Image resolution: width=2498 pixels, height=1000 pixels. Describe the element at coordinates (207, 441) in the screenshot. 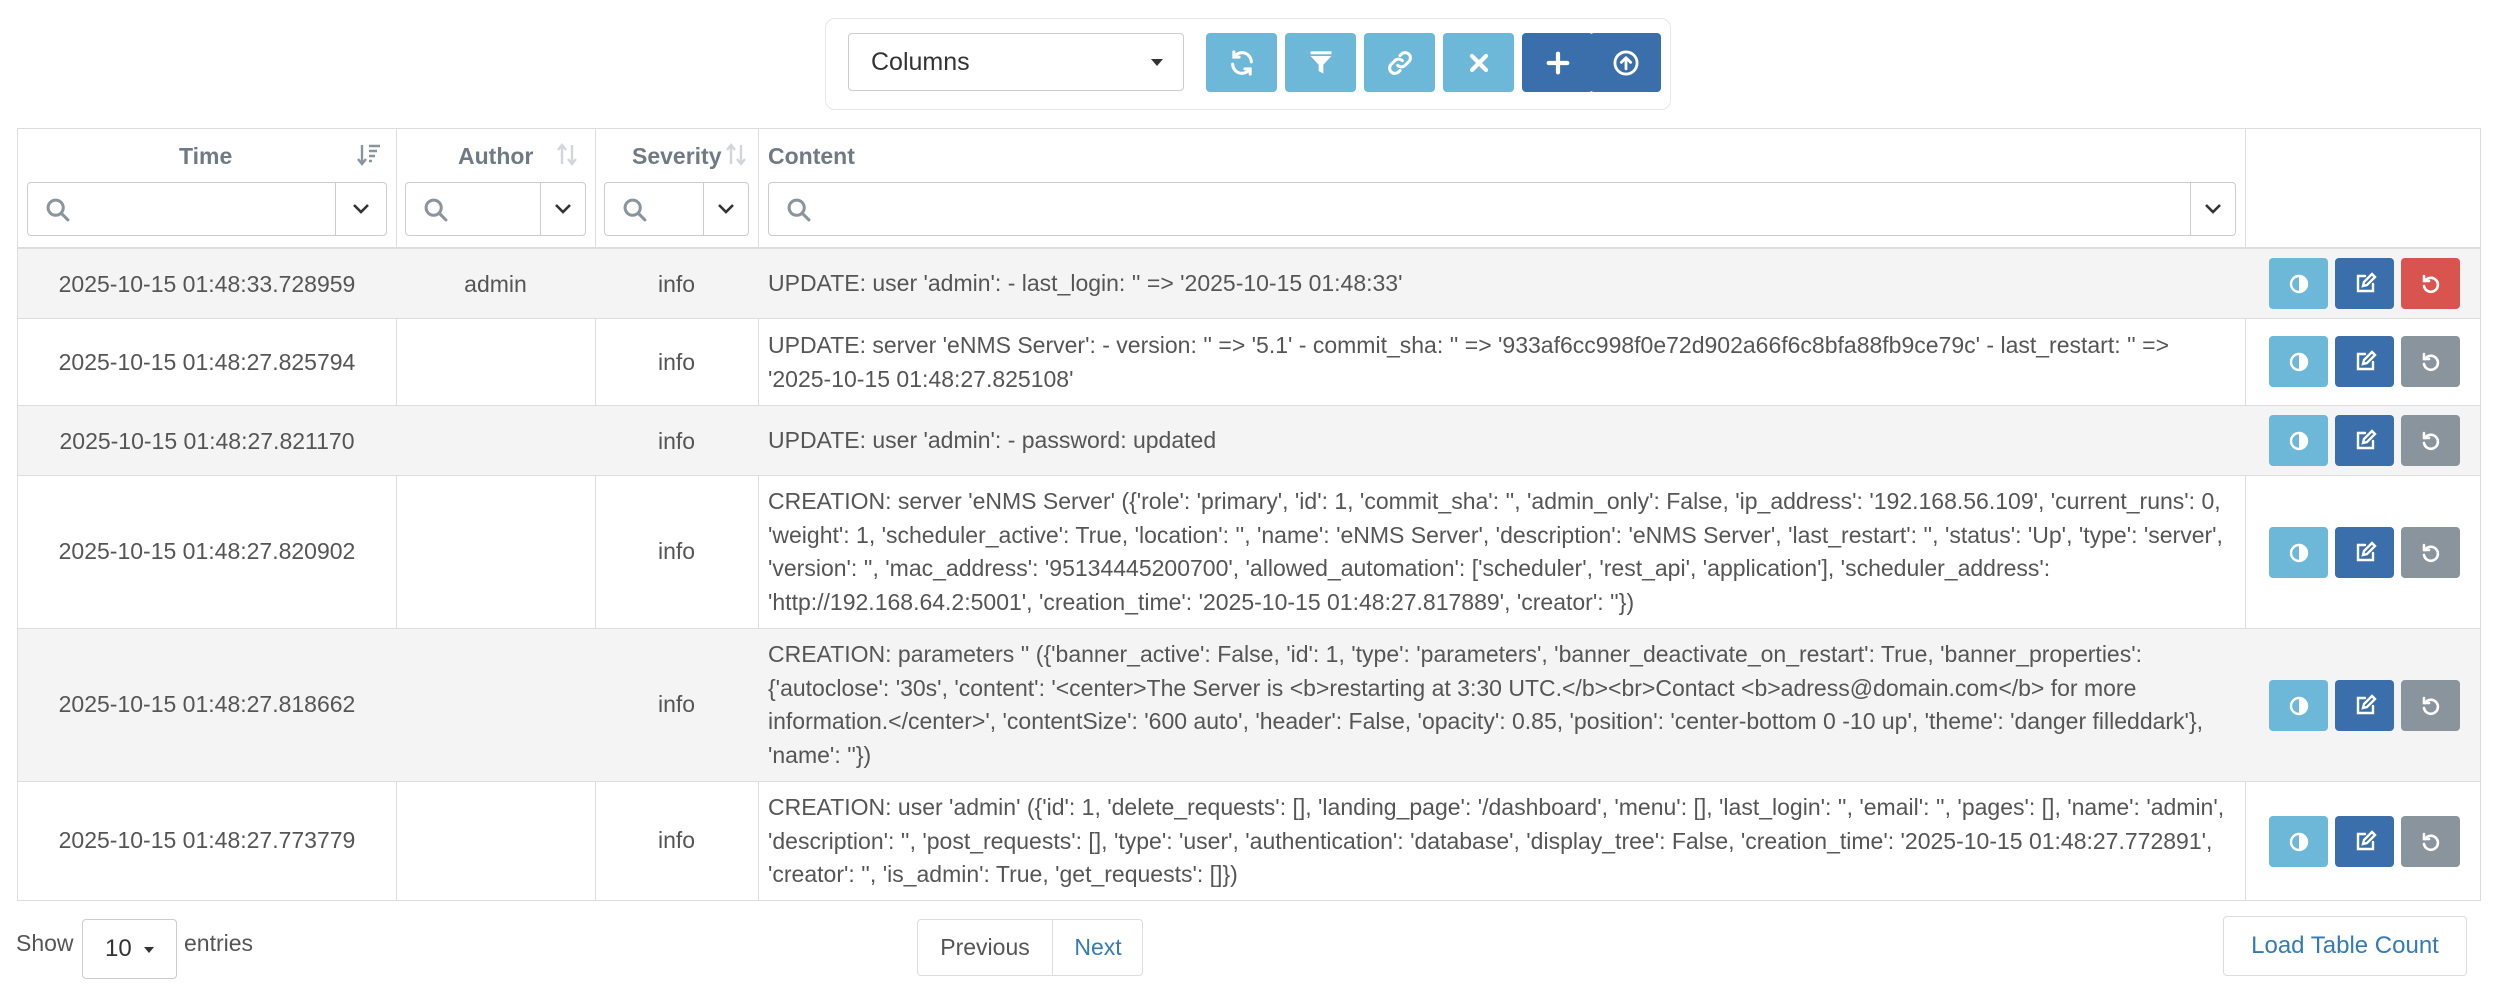

I see `row-time: 2025-10-15 01:48:27.821170` at that location.